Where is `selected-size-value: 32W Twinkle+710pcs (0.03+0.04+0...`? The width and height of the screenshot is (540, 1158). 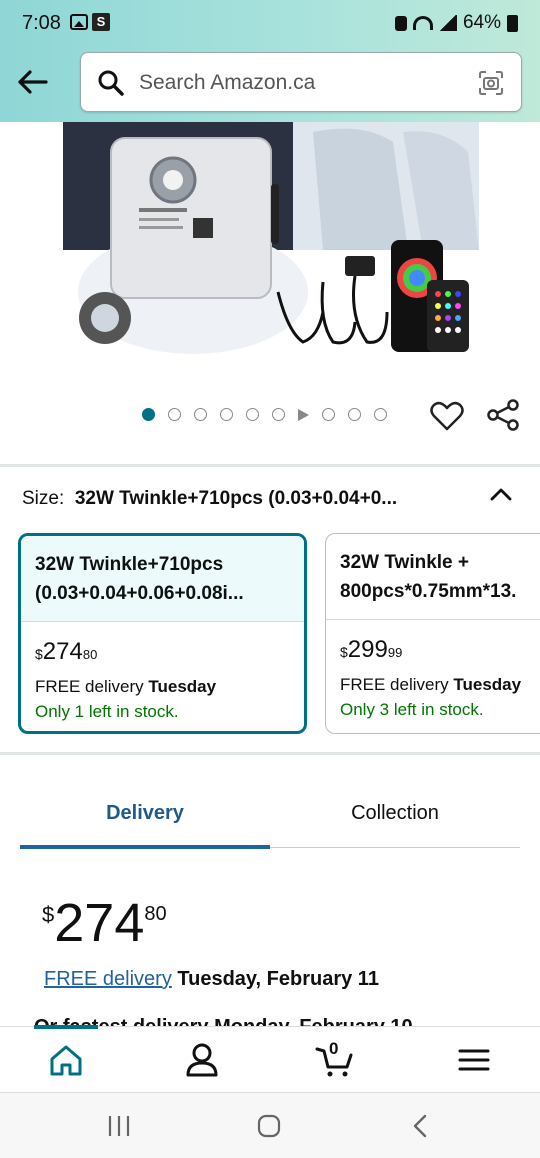 selected-size-value: 32W Twinkle+710pcs (0.03+0.04+0... is located at coordinates (236, 498).